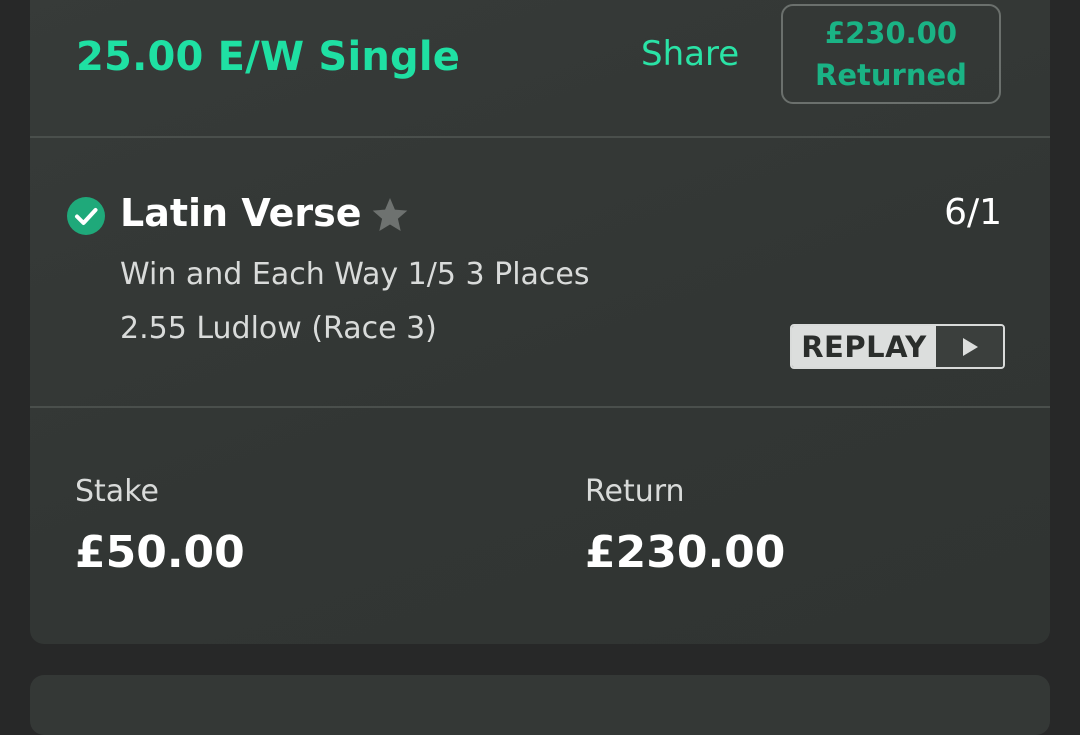 This screenshot has width=1080, height=735. I want to click on stake-value: £50.00, so click(160, 552).